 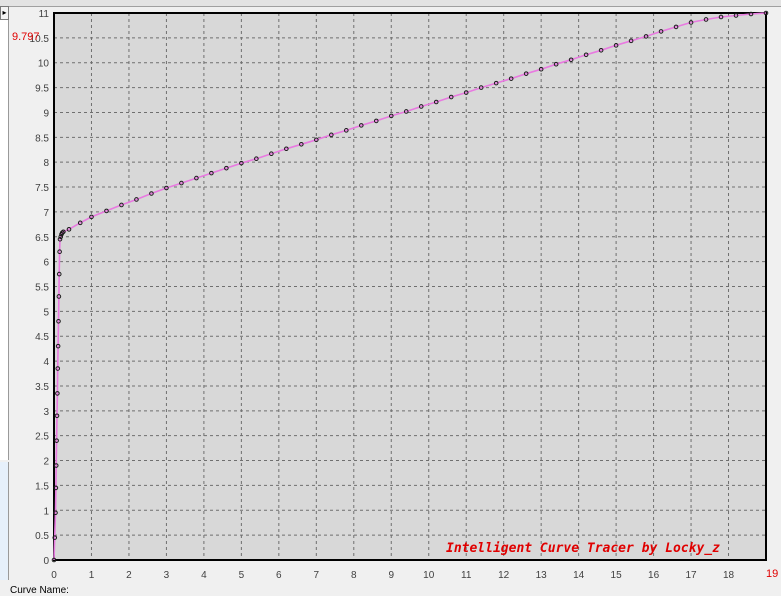 What do you see at coordinates (167, 575) in the screenshot?
I see `x-tick-label: 3` at bounding box center [167, 575].